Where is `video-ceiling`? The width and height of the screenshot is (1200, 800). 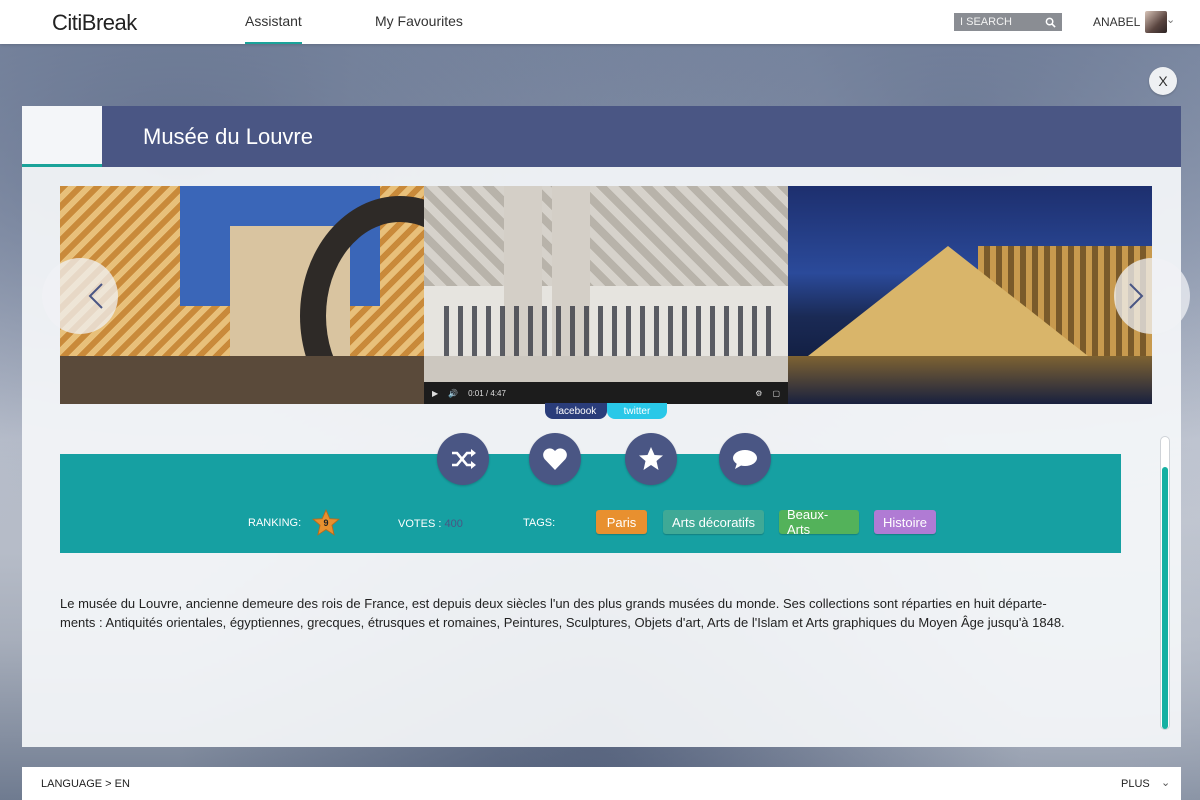
video-ceiling is located at coordinates (606, 236).